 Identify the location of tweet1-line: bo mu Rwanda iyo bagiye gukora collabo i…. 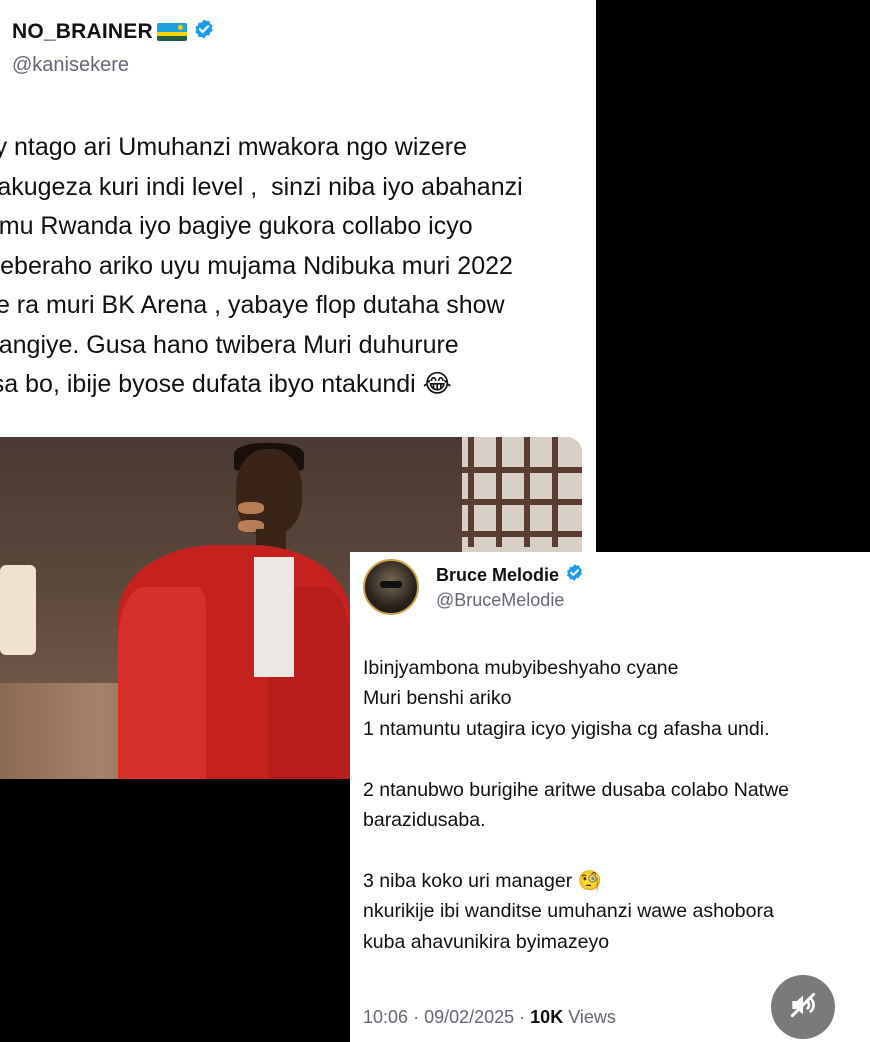
(236, 226).